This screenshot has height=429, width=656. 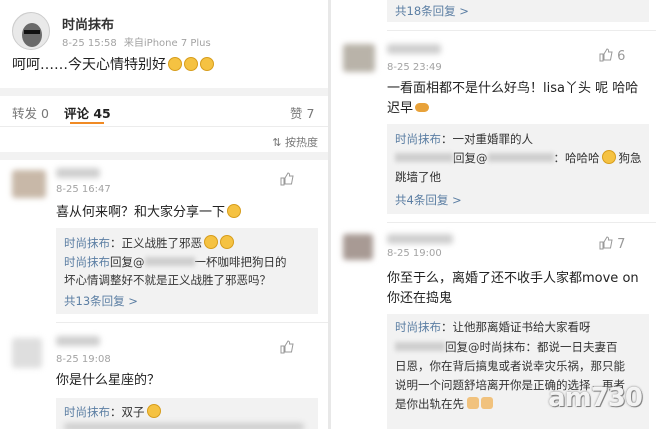 What do you see at coordinates (429, 404) in the screenshot?
I see `reply-text: 是你出轨在先` at bounding box center [429, 404].